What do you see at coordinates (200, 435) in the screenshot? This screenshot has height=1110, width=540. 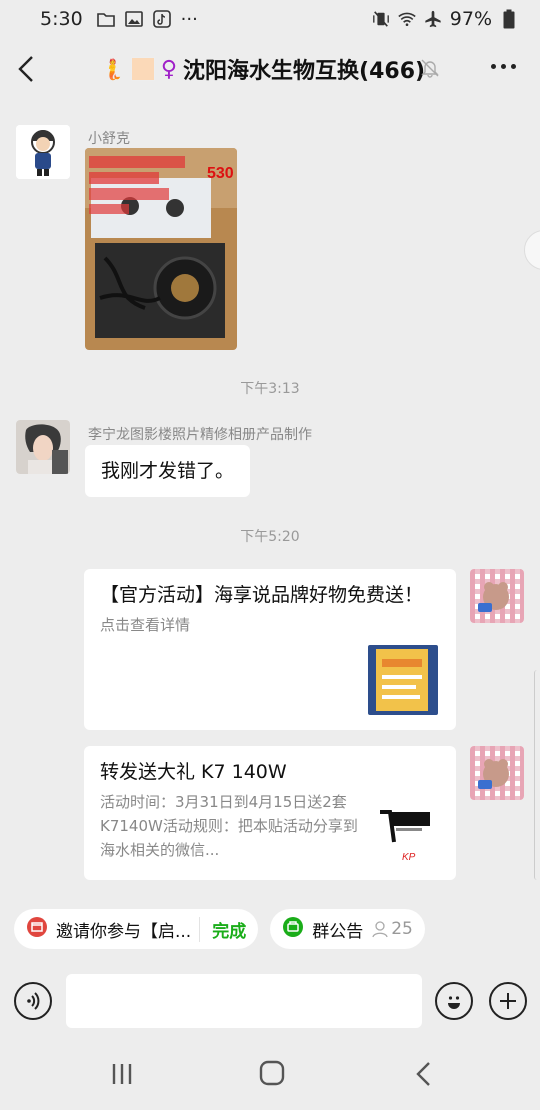 I see `sender-name: 李宁龙图影楼照片精修相册产品制作` at bounding box center [200, 435].